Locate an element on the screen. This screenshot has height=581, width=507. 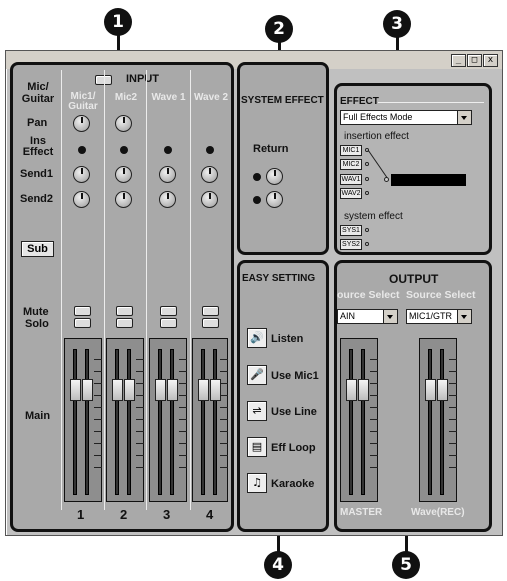
return-label: Return is located at coordinates (271, 149).